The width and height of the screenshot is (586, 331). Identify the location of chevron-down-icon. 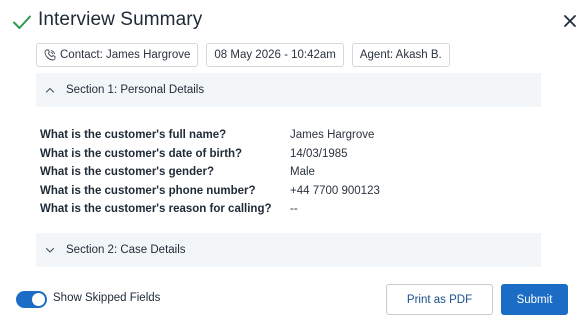
(50, 250).